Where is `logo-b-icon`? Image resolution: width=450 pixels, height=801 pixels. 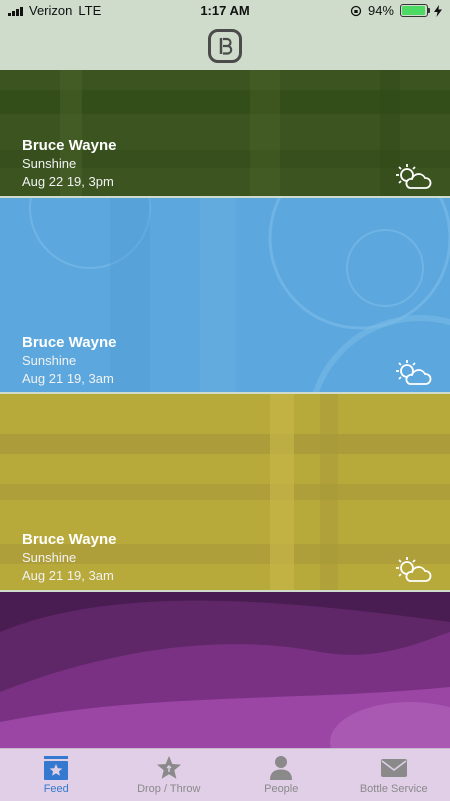 logo-b-icon is located at coordinates (225, 46).